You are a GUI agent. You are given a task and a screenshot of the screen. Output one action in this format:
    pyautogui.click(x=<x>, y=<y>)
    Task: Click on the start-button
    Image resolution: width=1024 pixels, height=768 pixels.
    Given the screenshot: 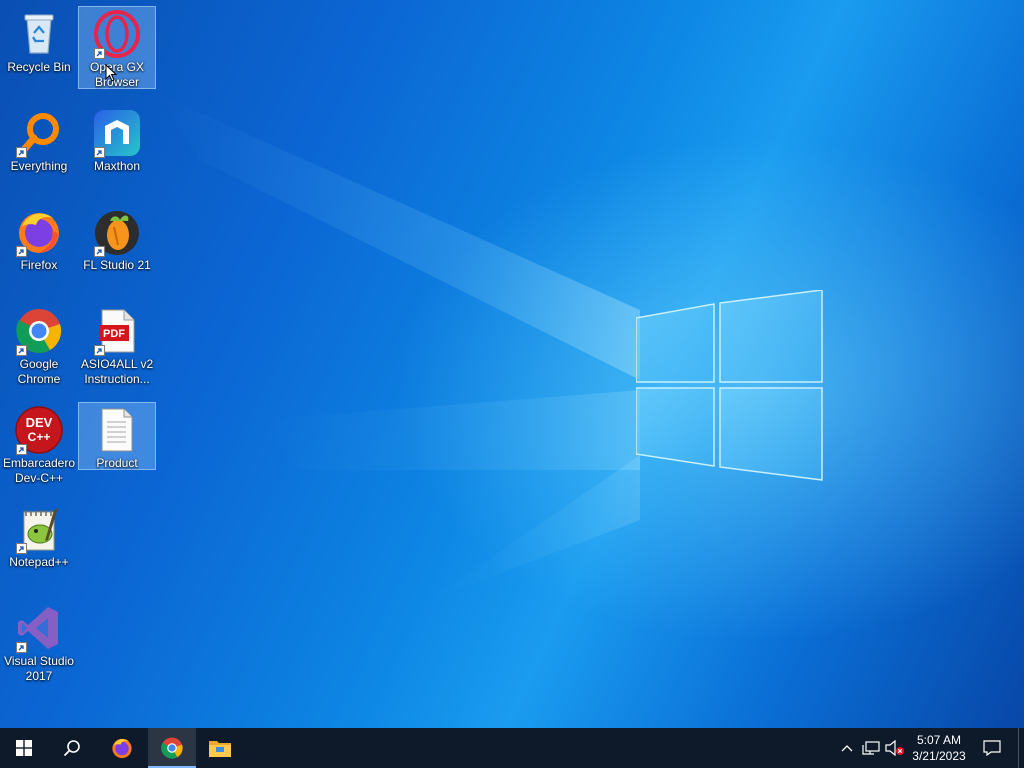 What is the action you would take?
    pyautogui.click(x=24, y=748)
    